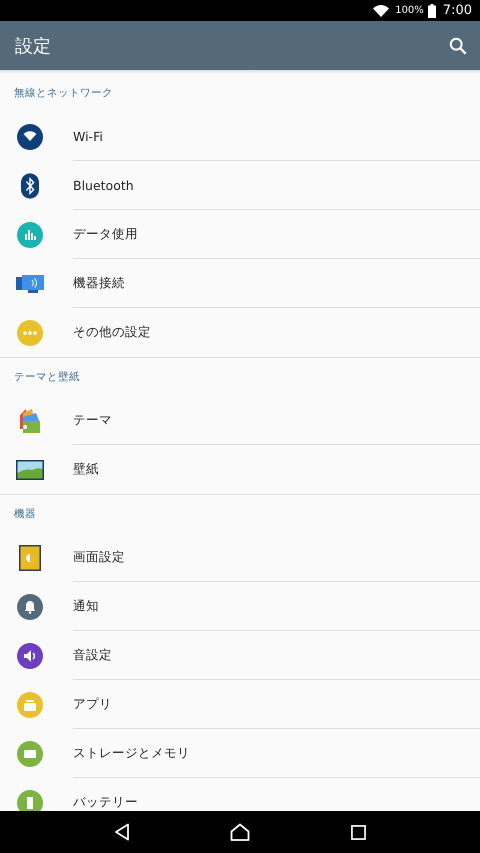 Image resolution: width=480 pixels, height=853 pixels. I want to click on screens-icon, so click(30, 283).